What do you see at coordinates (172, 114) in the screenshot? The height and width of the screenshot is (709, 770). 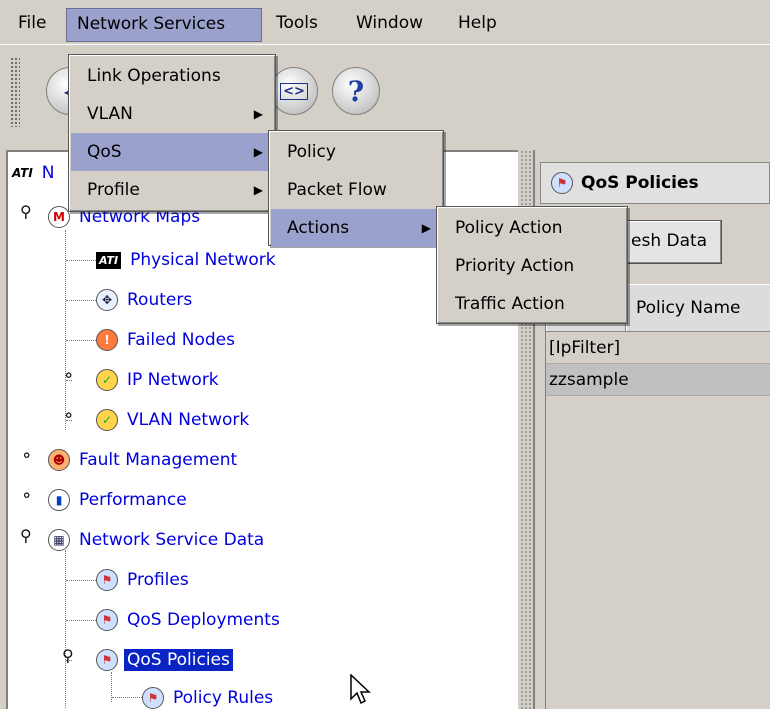 I see `menu-item-vlan: VLAN ▶` at bounding box center [172, 114].